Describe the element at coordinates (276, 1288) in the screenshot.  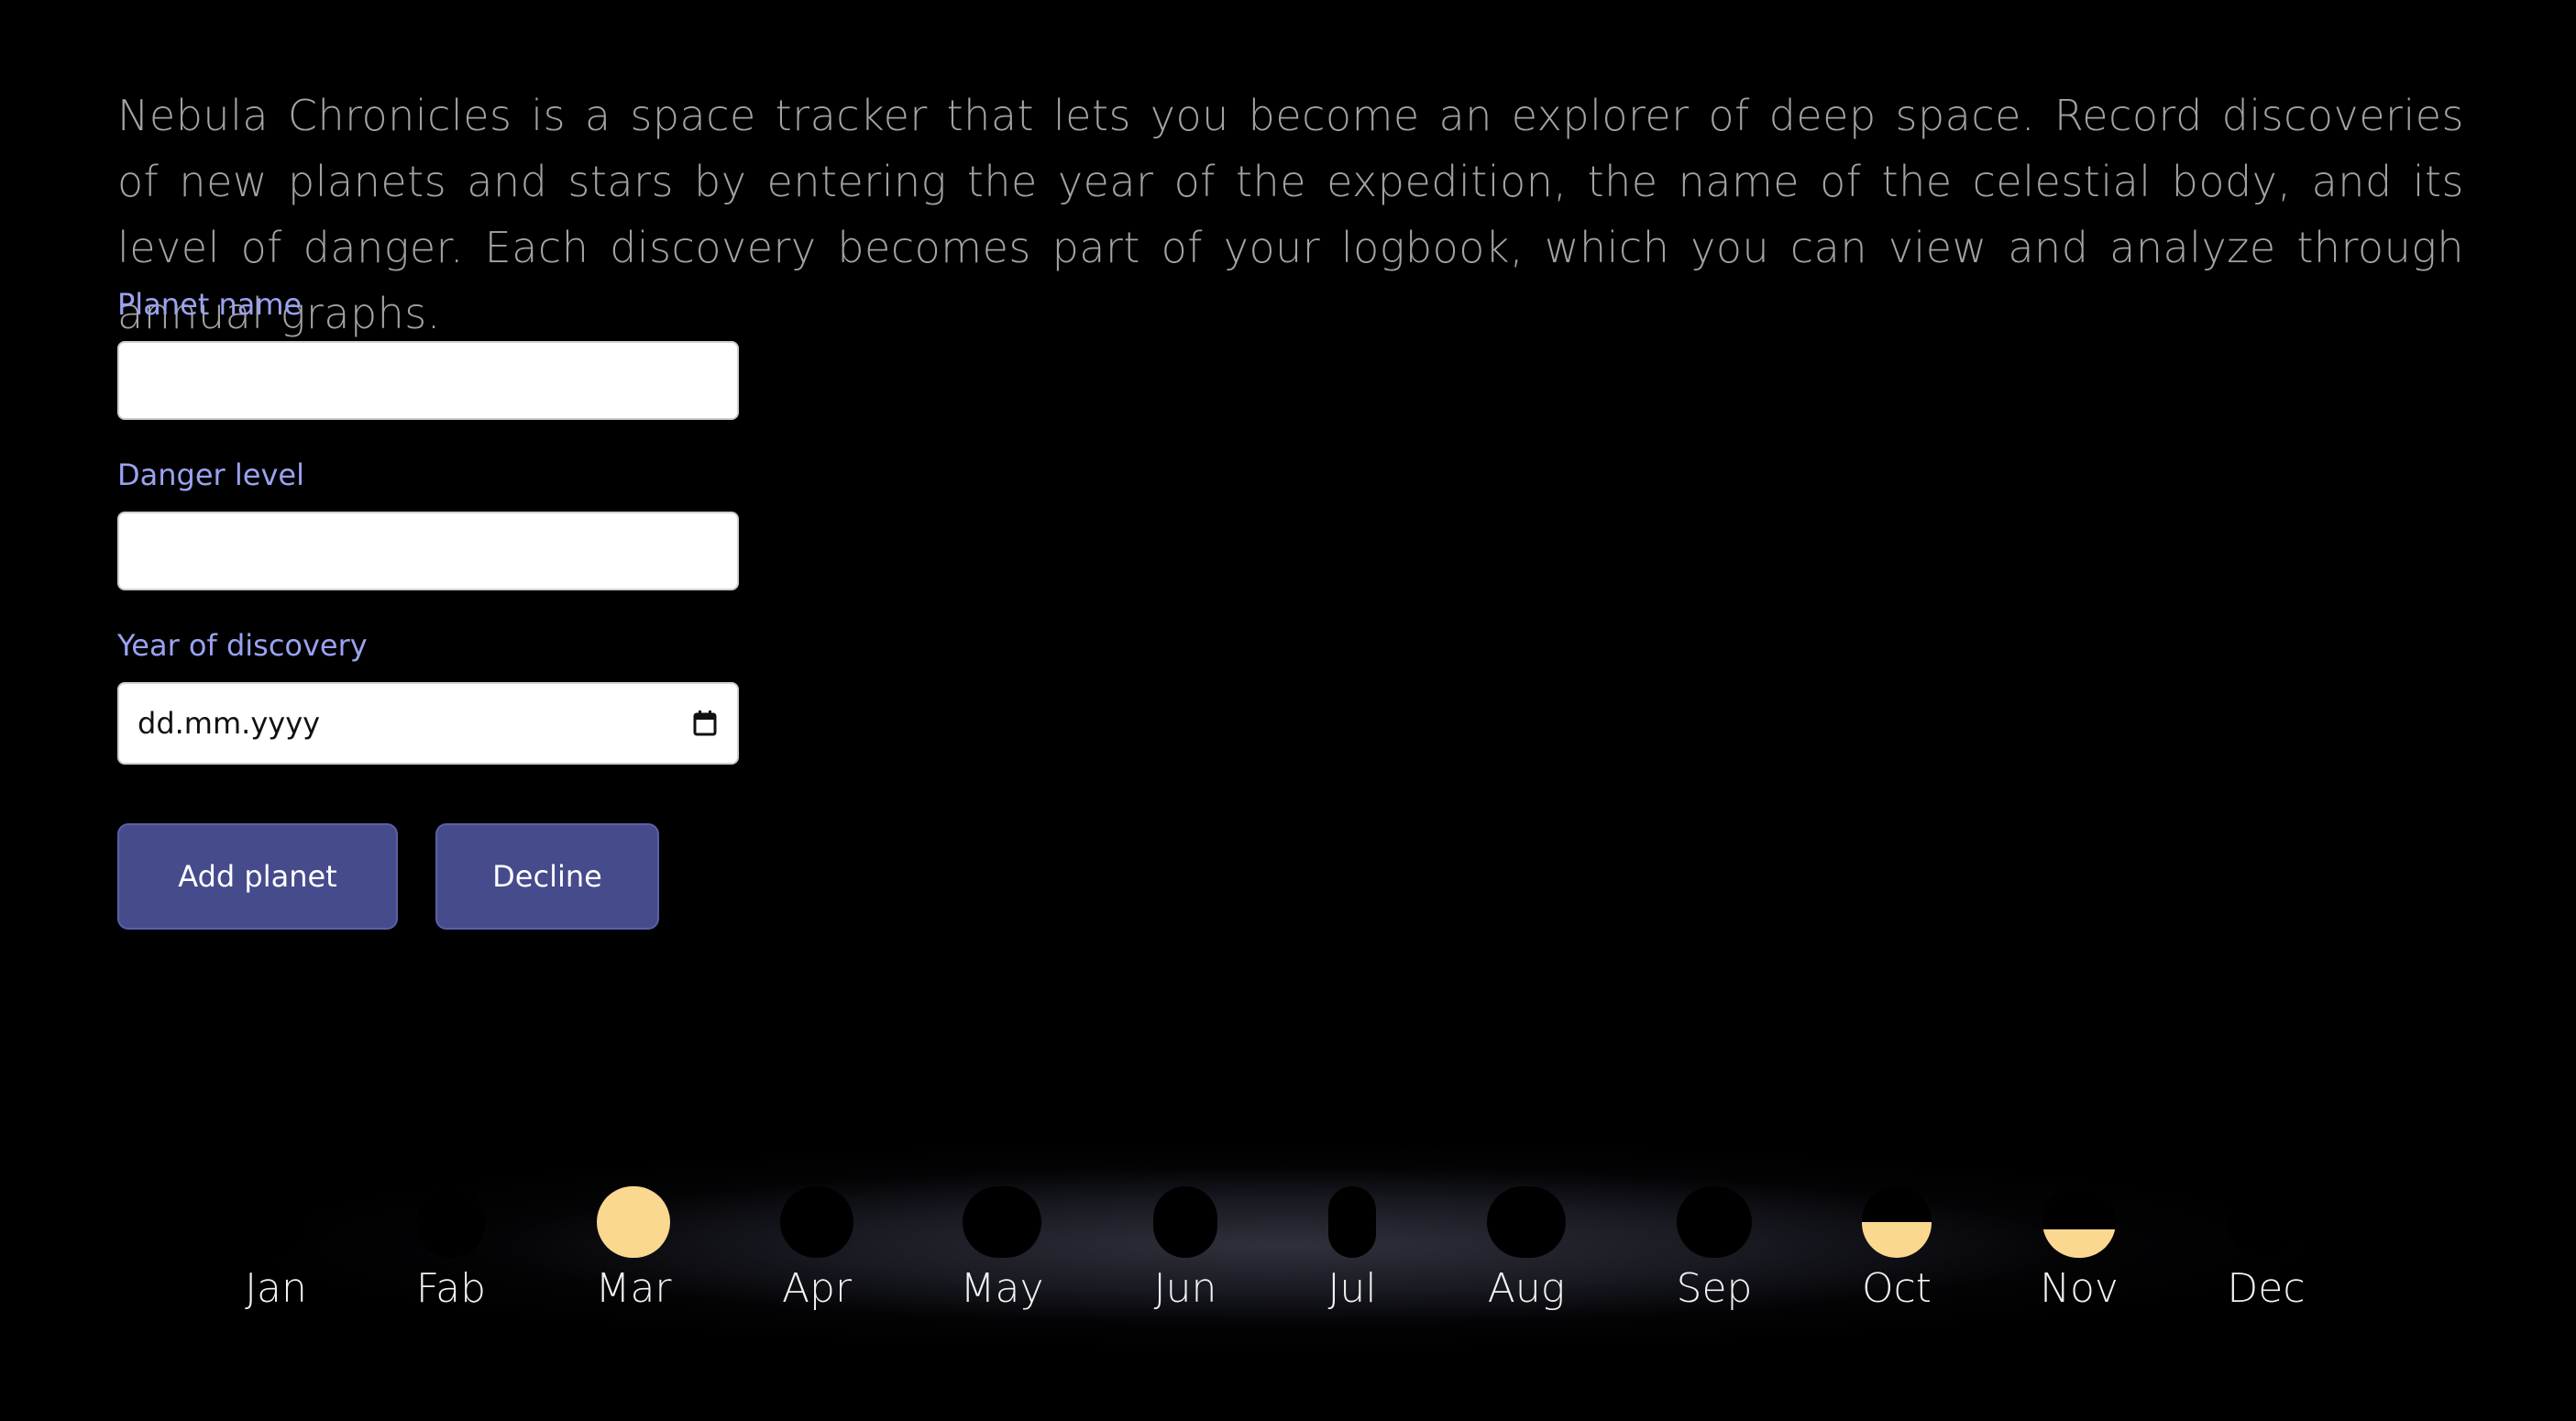
I see `month-label: Jan` at that location.